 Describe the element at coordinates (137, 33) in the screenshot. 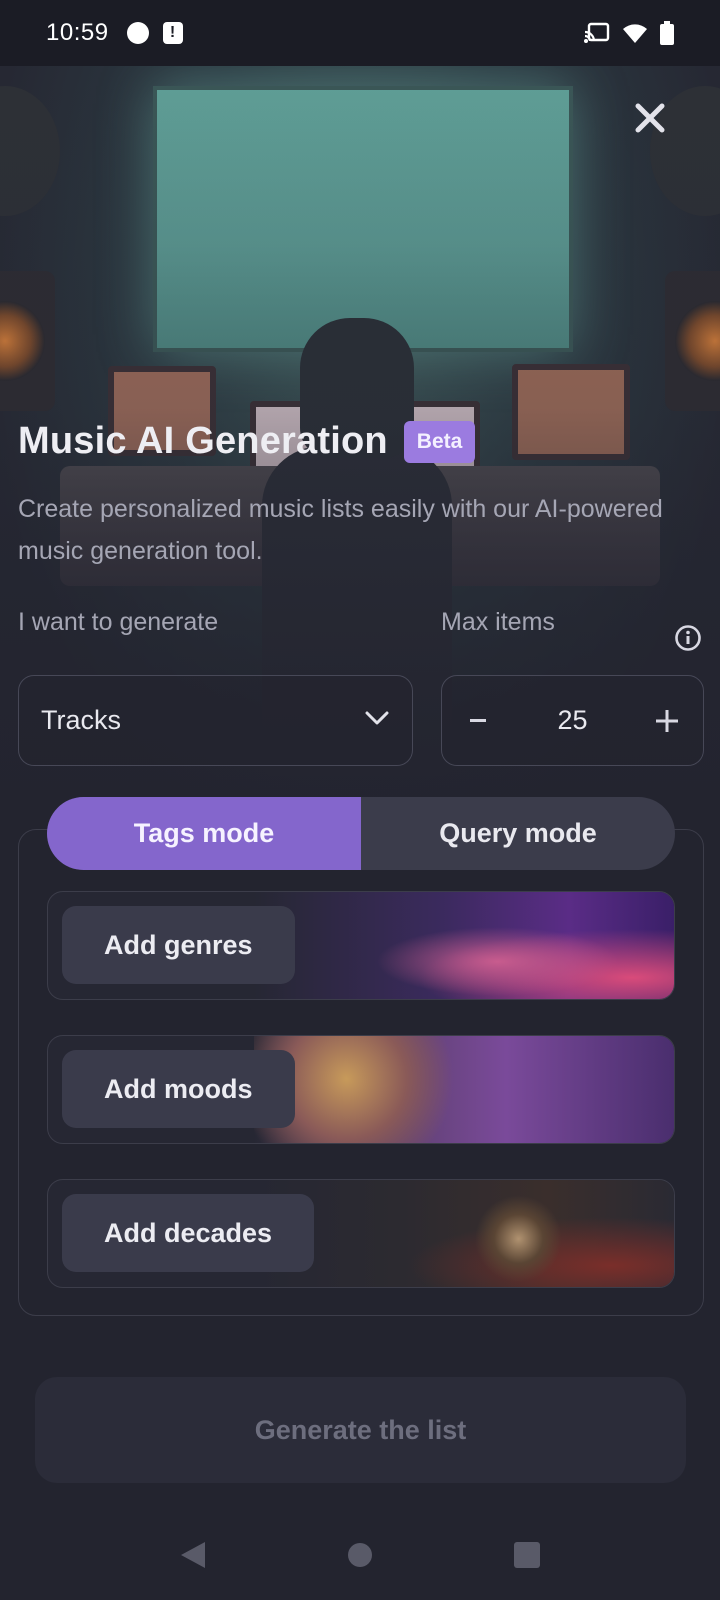

I see `notification-dot-icon` at that location.